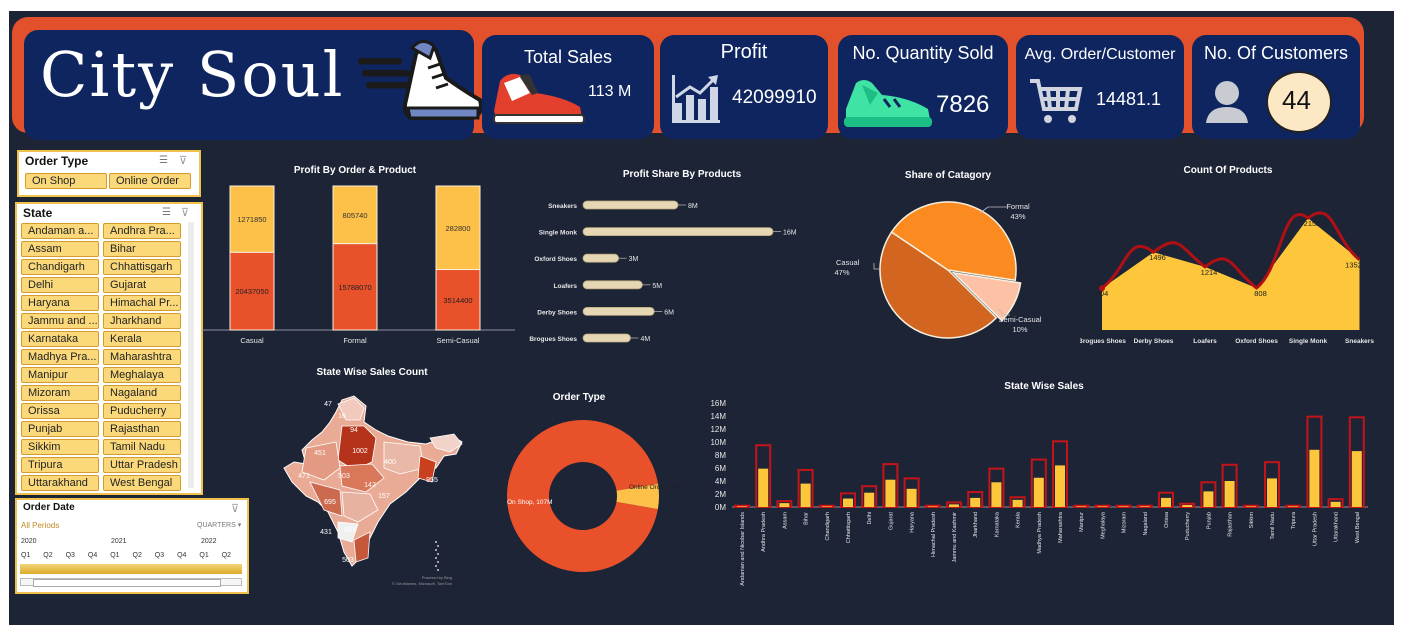 This screenshot has height=632, width=1405. Describe the element at coordinates (142, 447) in the screenshot. I see `slicer-option-state: Tamil Nadu` at that location.